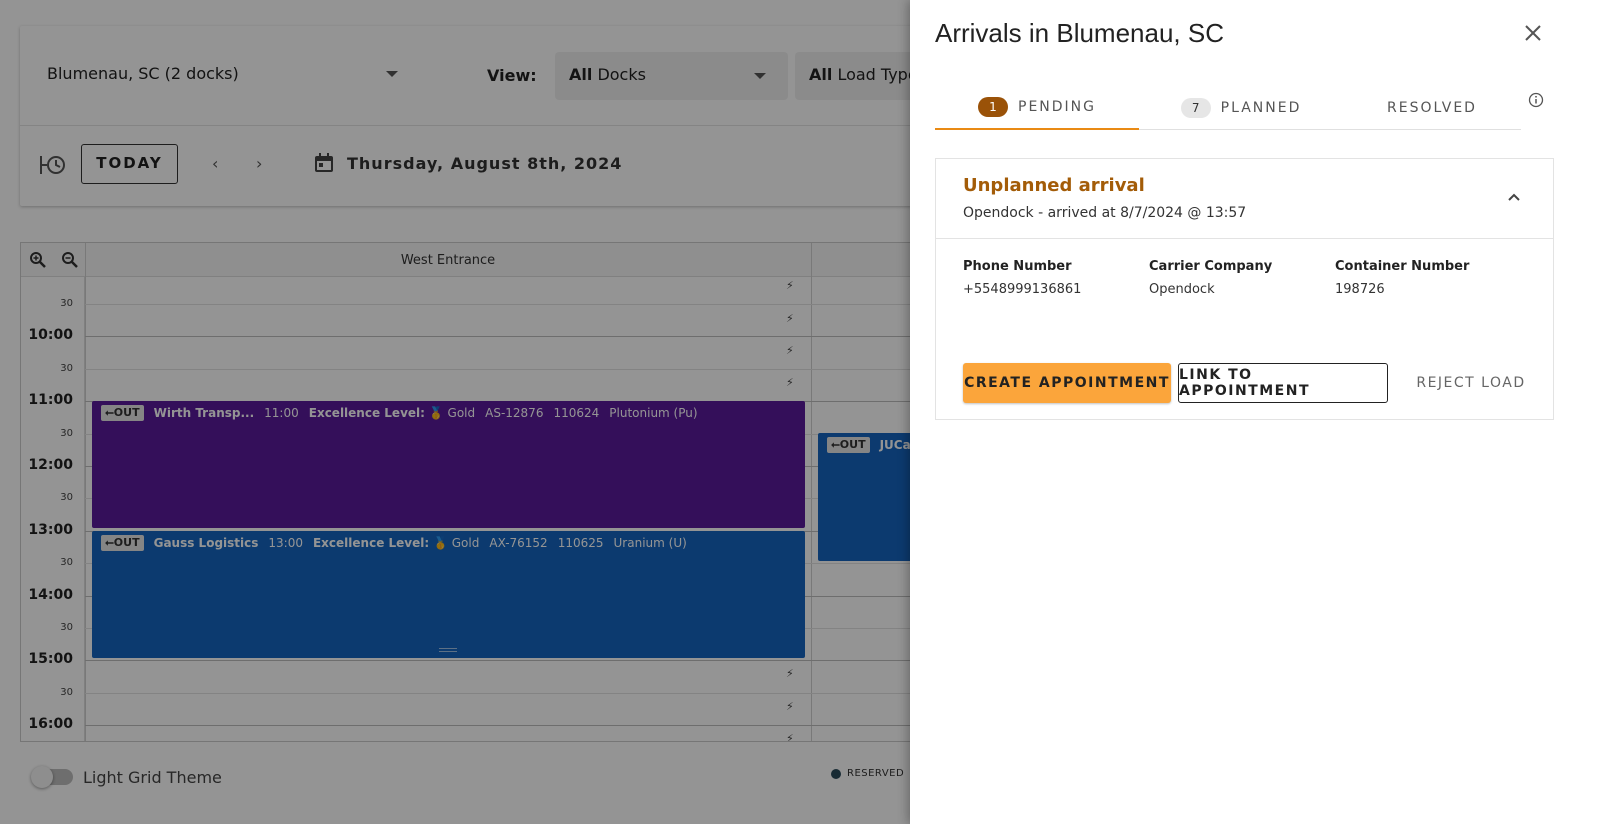 This screenshot has width=1599, height=824. I want to click on field-value: 198726, so click(1360, 289).